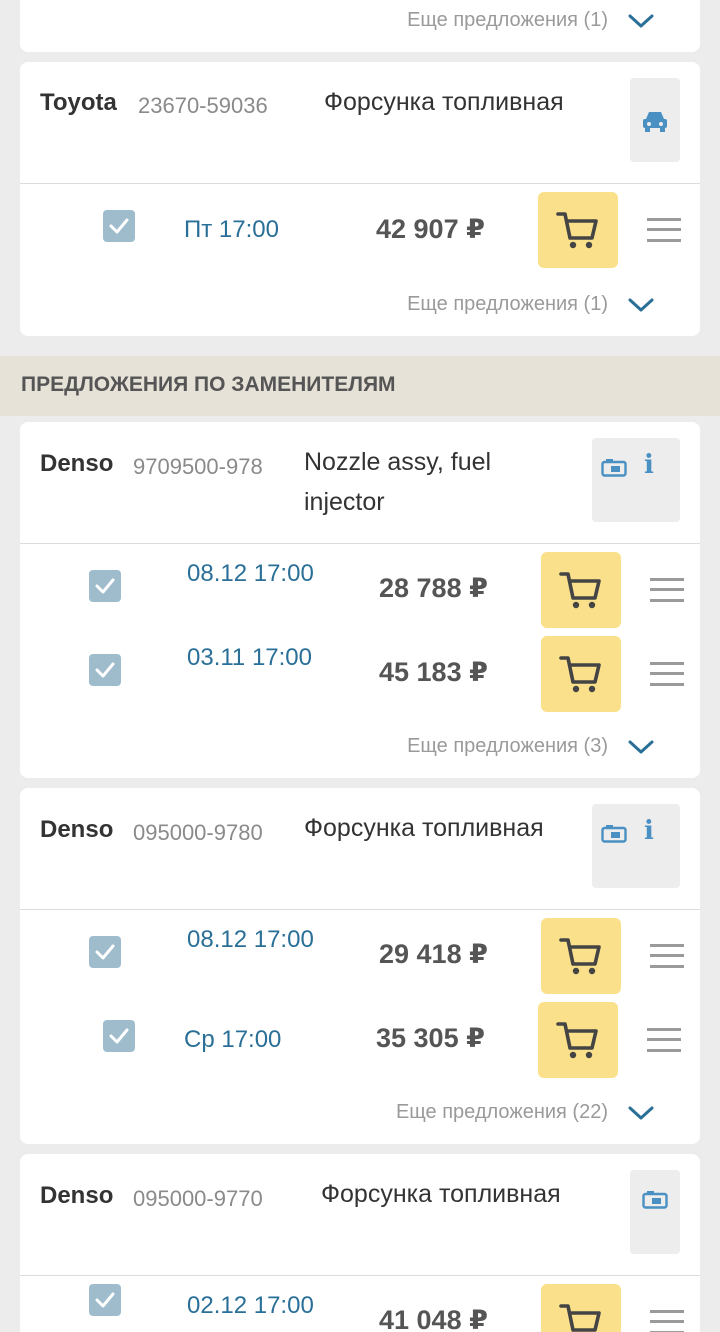 Image resolution: width=720 pixels, height=1332 pixels. I want to click on part-number: 095000-9770, so click(198, 1199).